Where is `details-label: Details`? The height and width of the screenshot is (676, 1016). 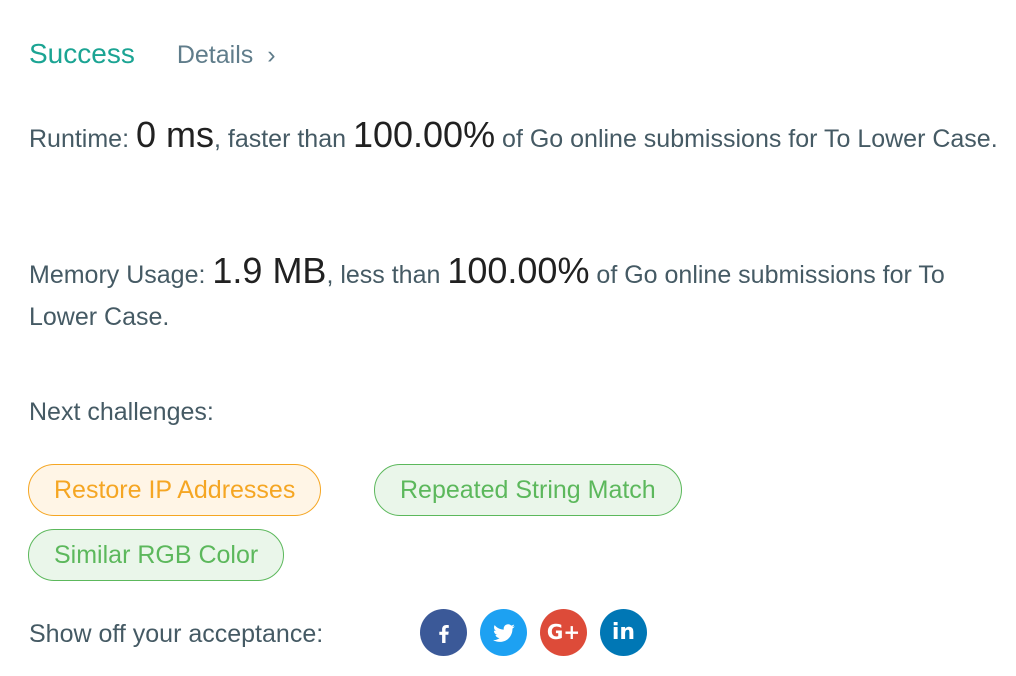 details-label: Details is located at coordinates (215, 55).